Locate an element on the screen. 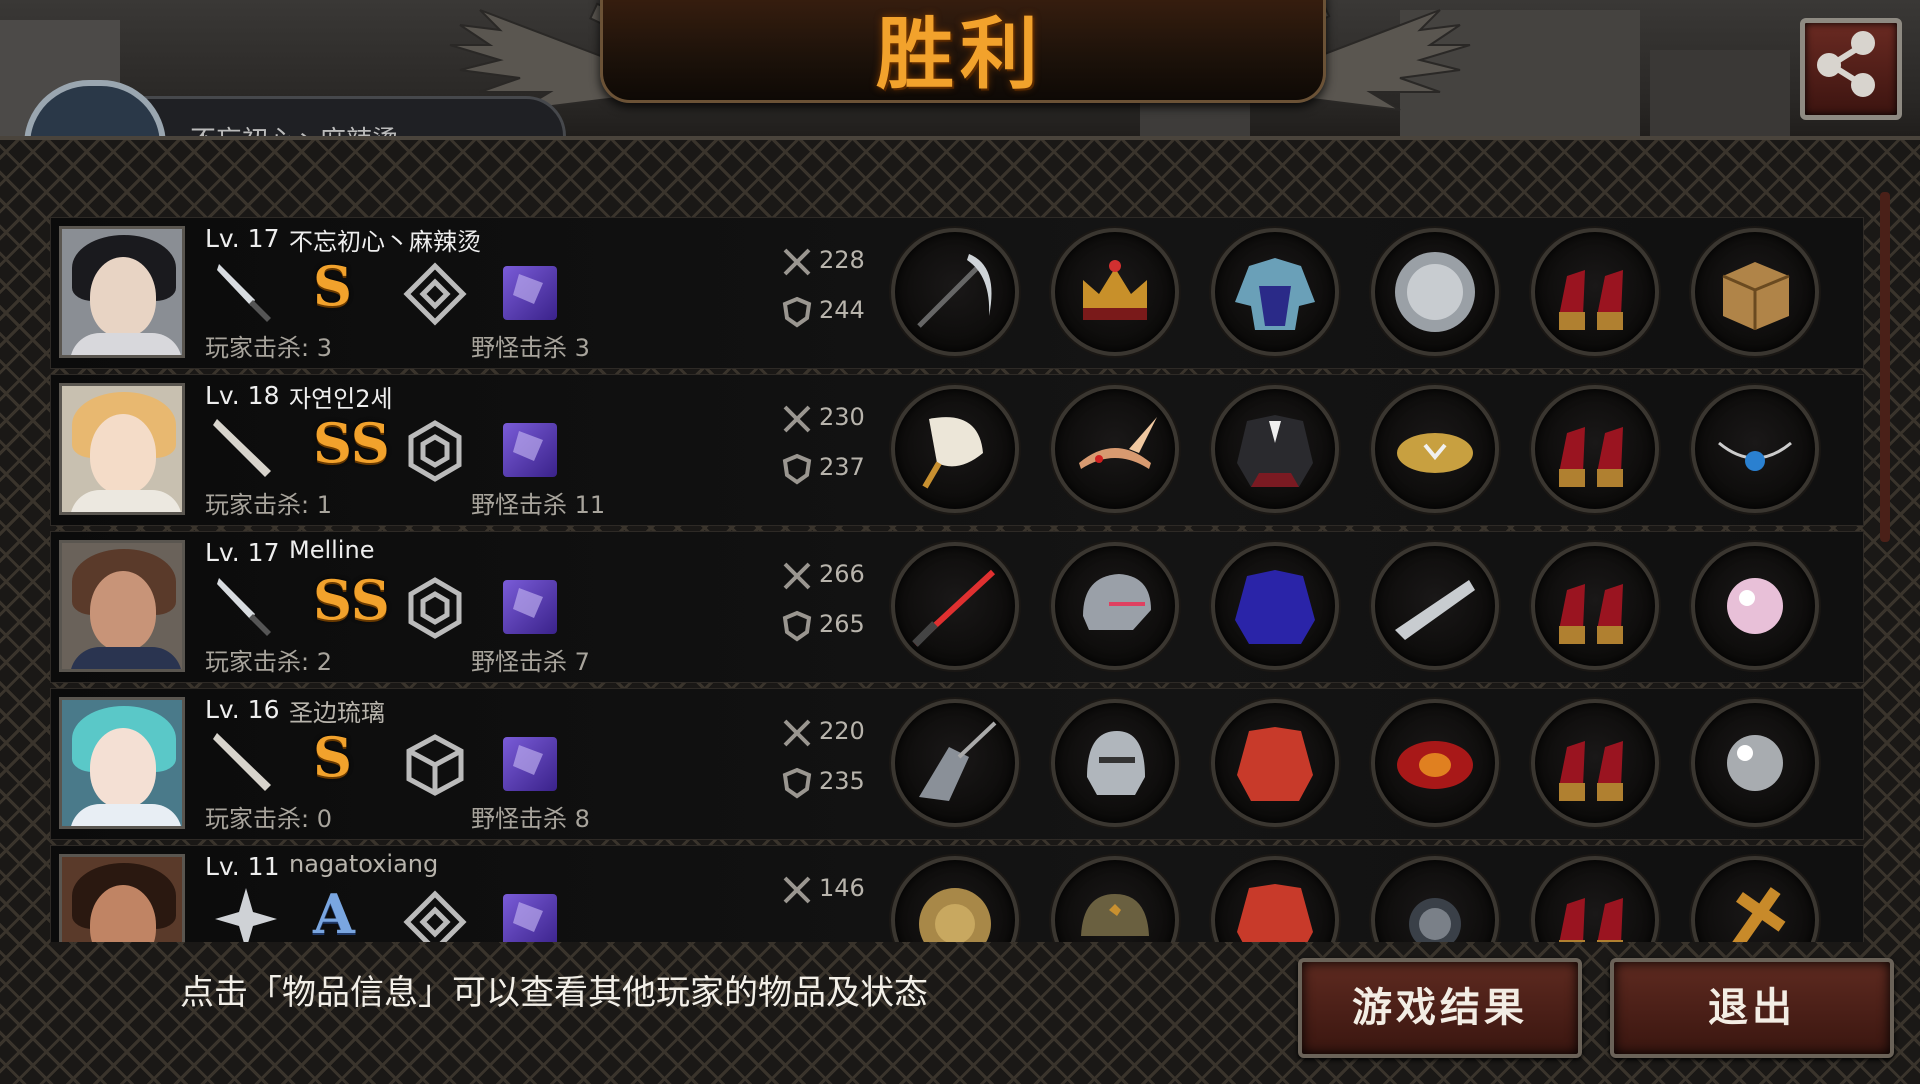  crown-icon is located at coordinates (1115, 290).